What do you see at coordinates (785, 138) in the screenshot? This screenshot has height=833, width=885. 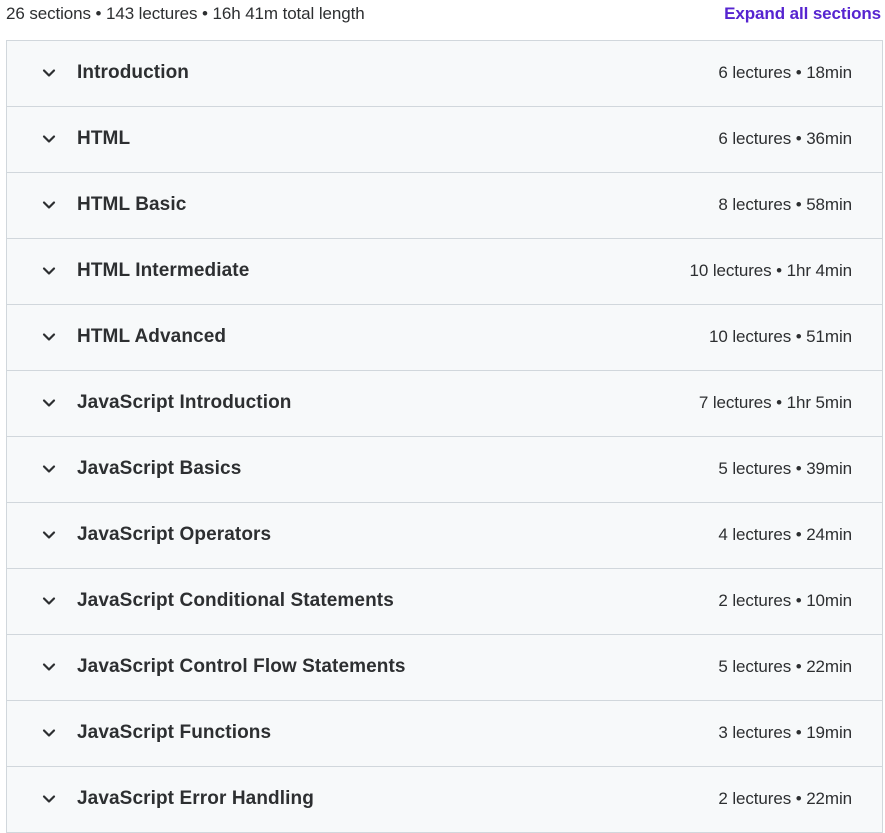 I see `section-content-summary: 6 lectures • 36min` at bounding box center [785, 138].